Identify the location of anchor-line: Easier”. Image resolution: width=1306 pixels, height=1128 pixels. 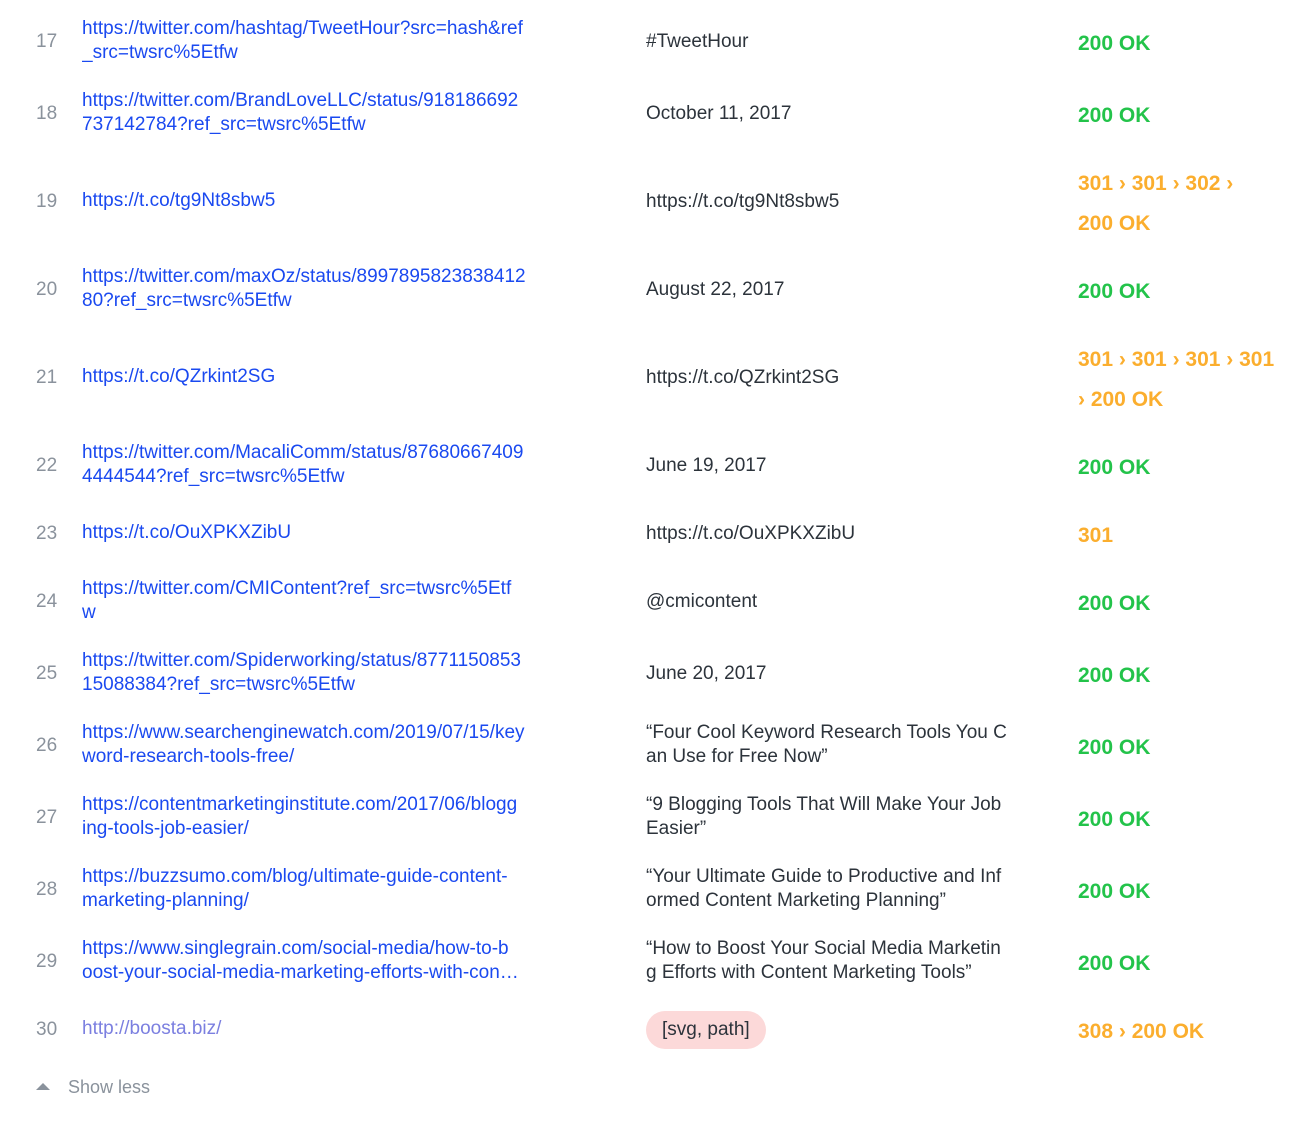
(676, 828).